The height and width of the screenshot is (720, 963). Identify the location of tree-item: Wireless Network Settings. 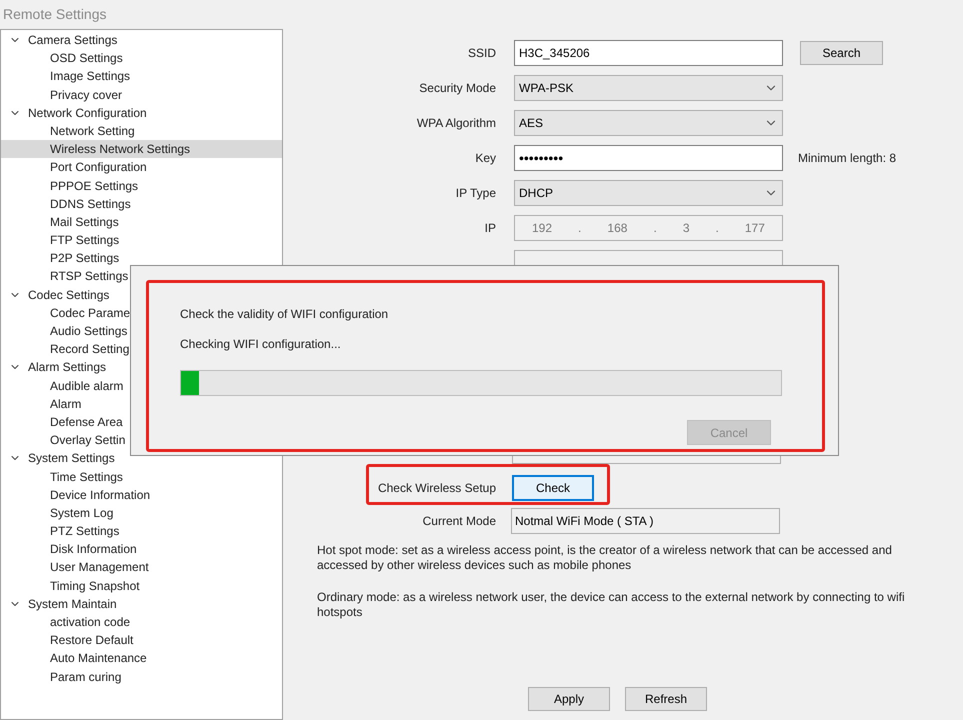
(141, 149).